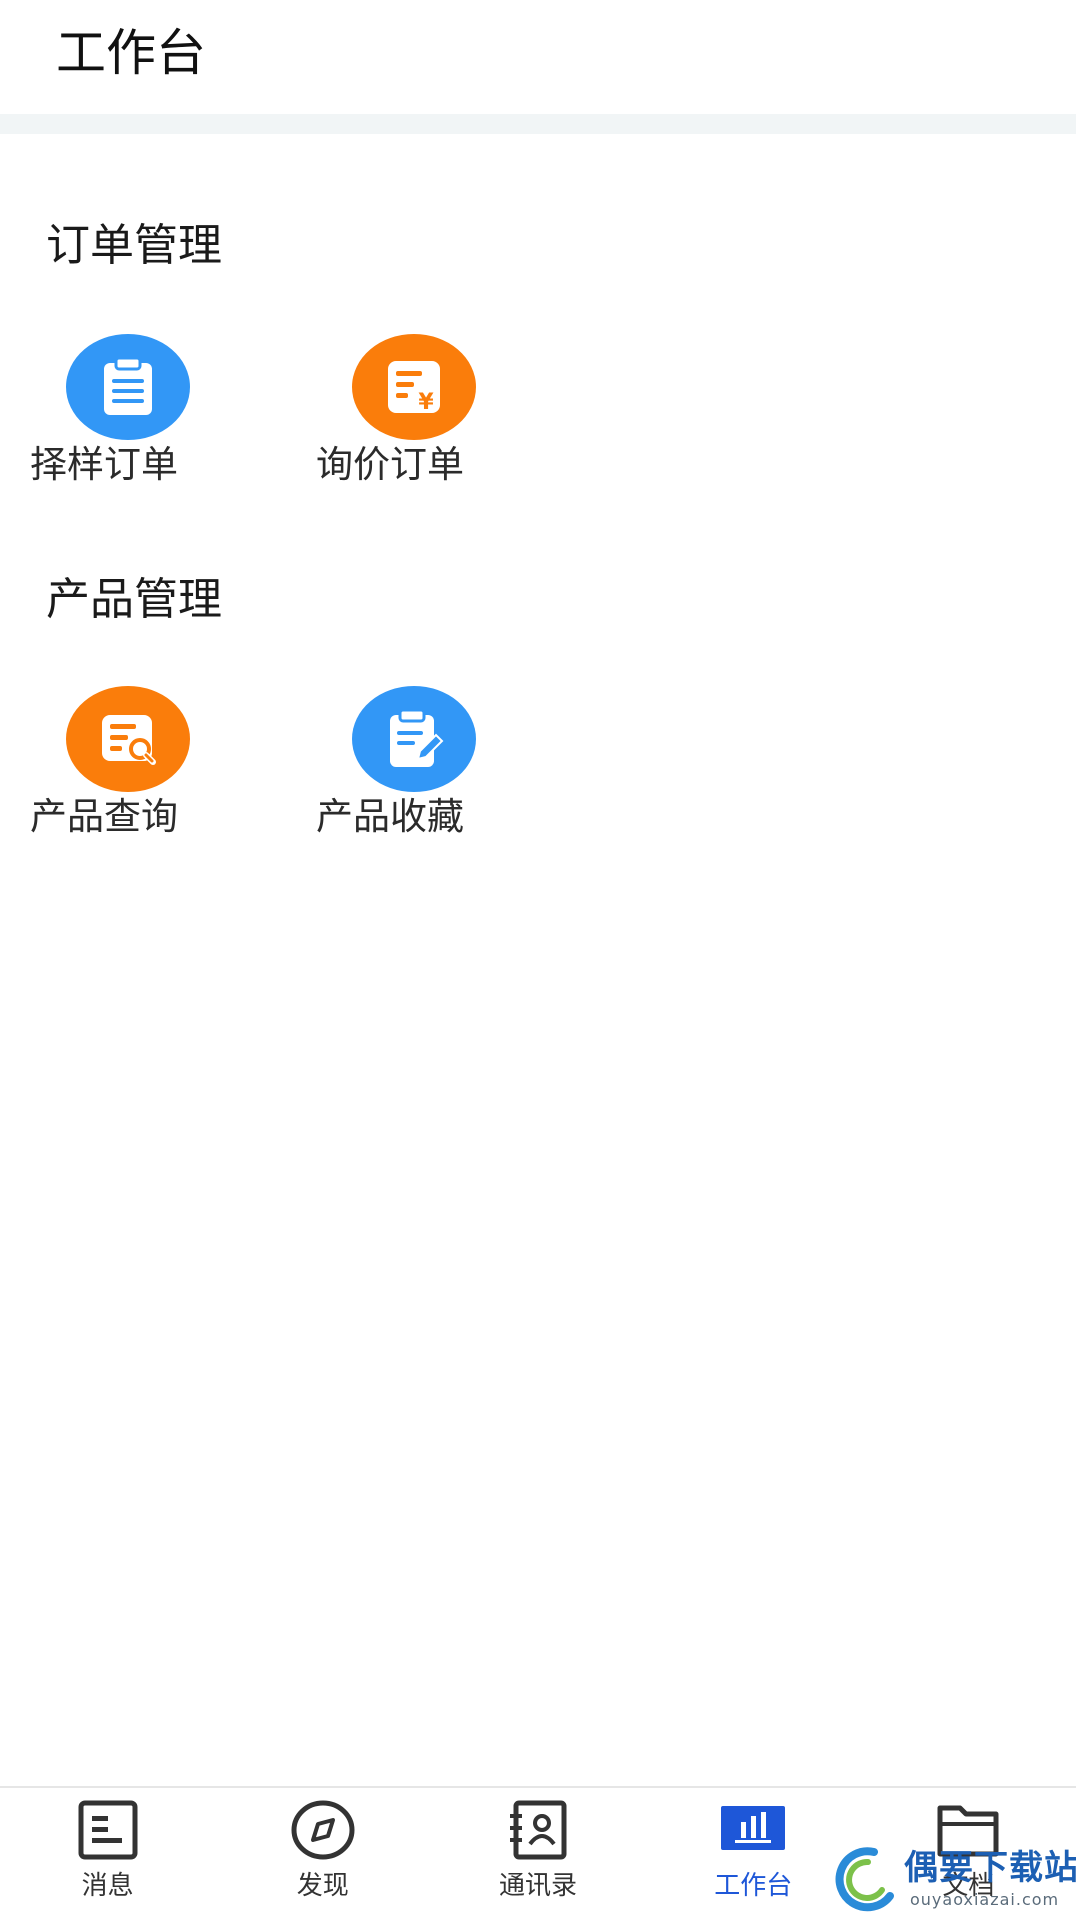  I want to click on tab-label: 发现, so click(322, 1886).